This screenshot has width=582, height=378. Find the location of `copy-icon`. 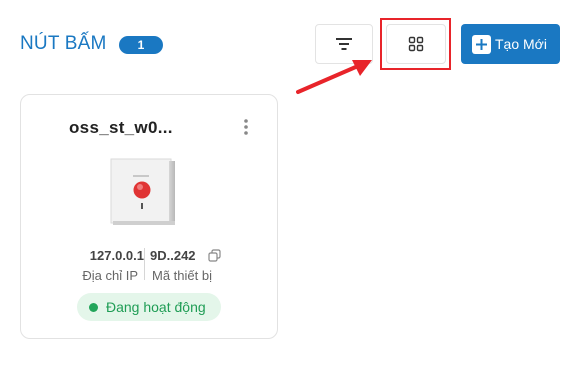

copy-icon is located at coordinates (214, 255).